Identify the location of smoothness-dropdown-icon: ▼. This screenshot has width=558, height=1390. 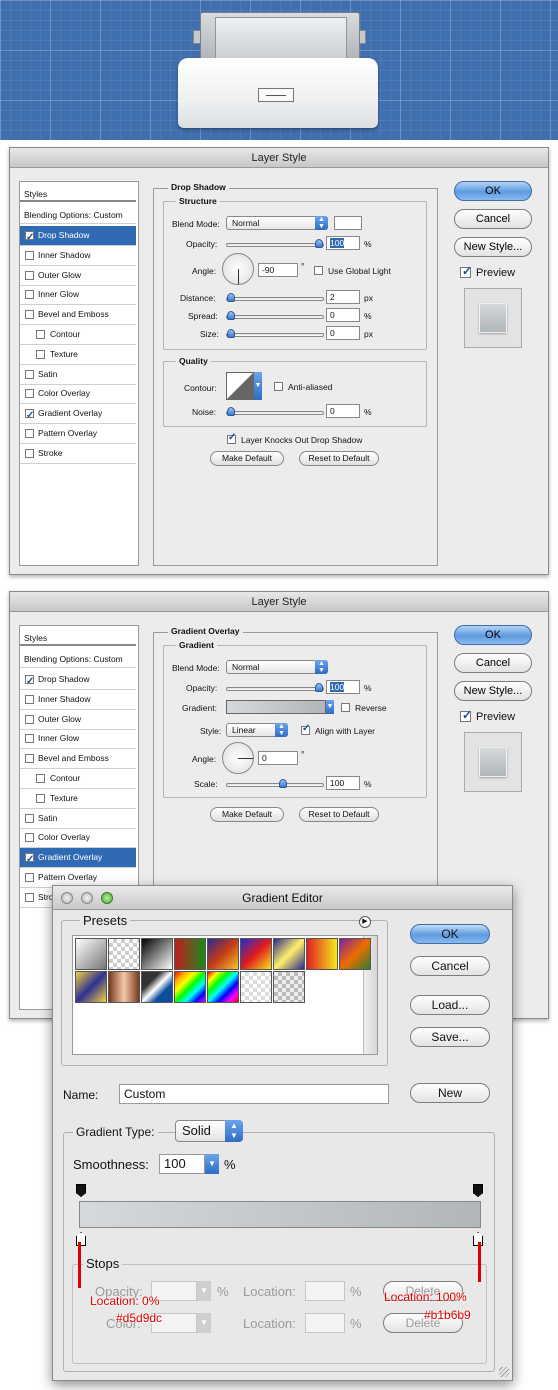
(212, 1164).